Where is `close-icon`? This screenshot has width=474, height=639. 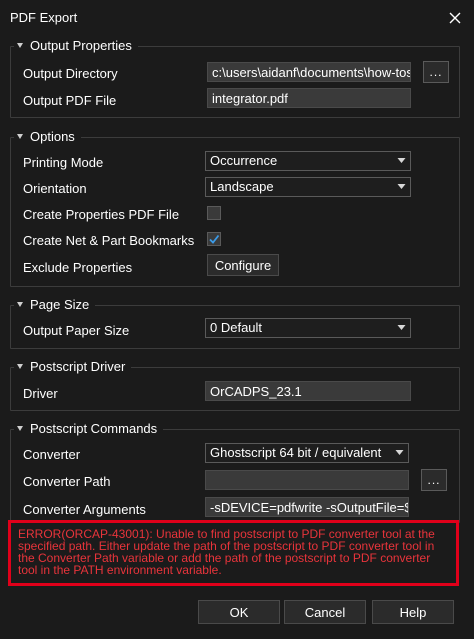
close-icon is located at coordinates (455, 18).